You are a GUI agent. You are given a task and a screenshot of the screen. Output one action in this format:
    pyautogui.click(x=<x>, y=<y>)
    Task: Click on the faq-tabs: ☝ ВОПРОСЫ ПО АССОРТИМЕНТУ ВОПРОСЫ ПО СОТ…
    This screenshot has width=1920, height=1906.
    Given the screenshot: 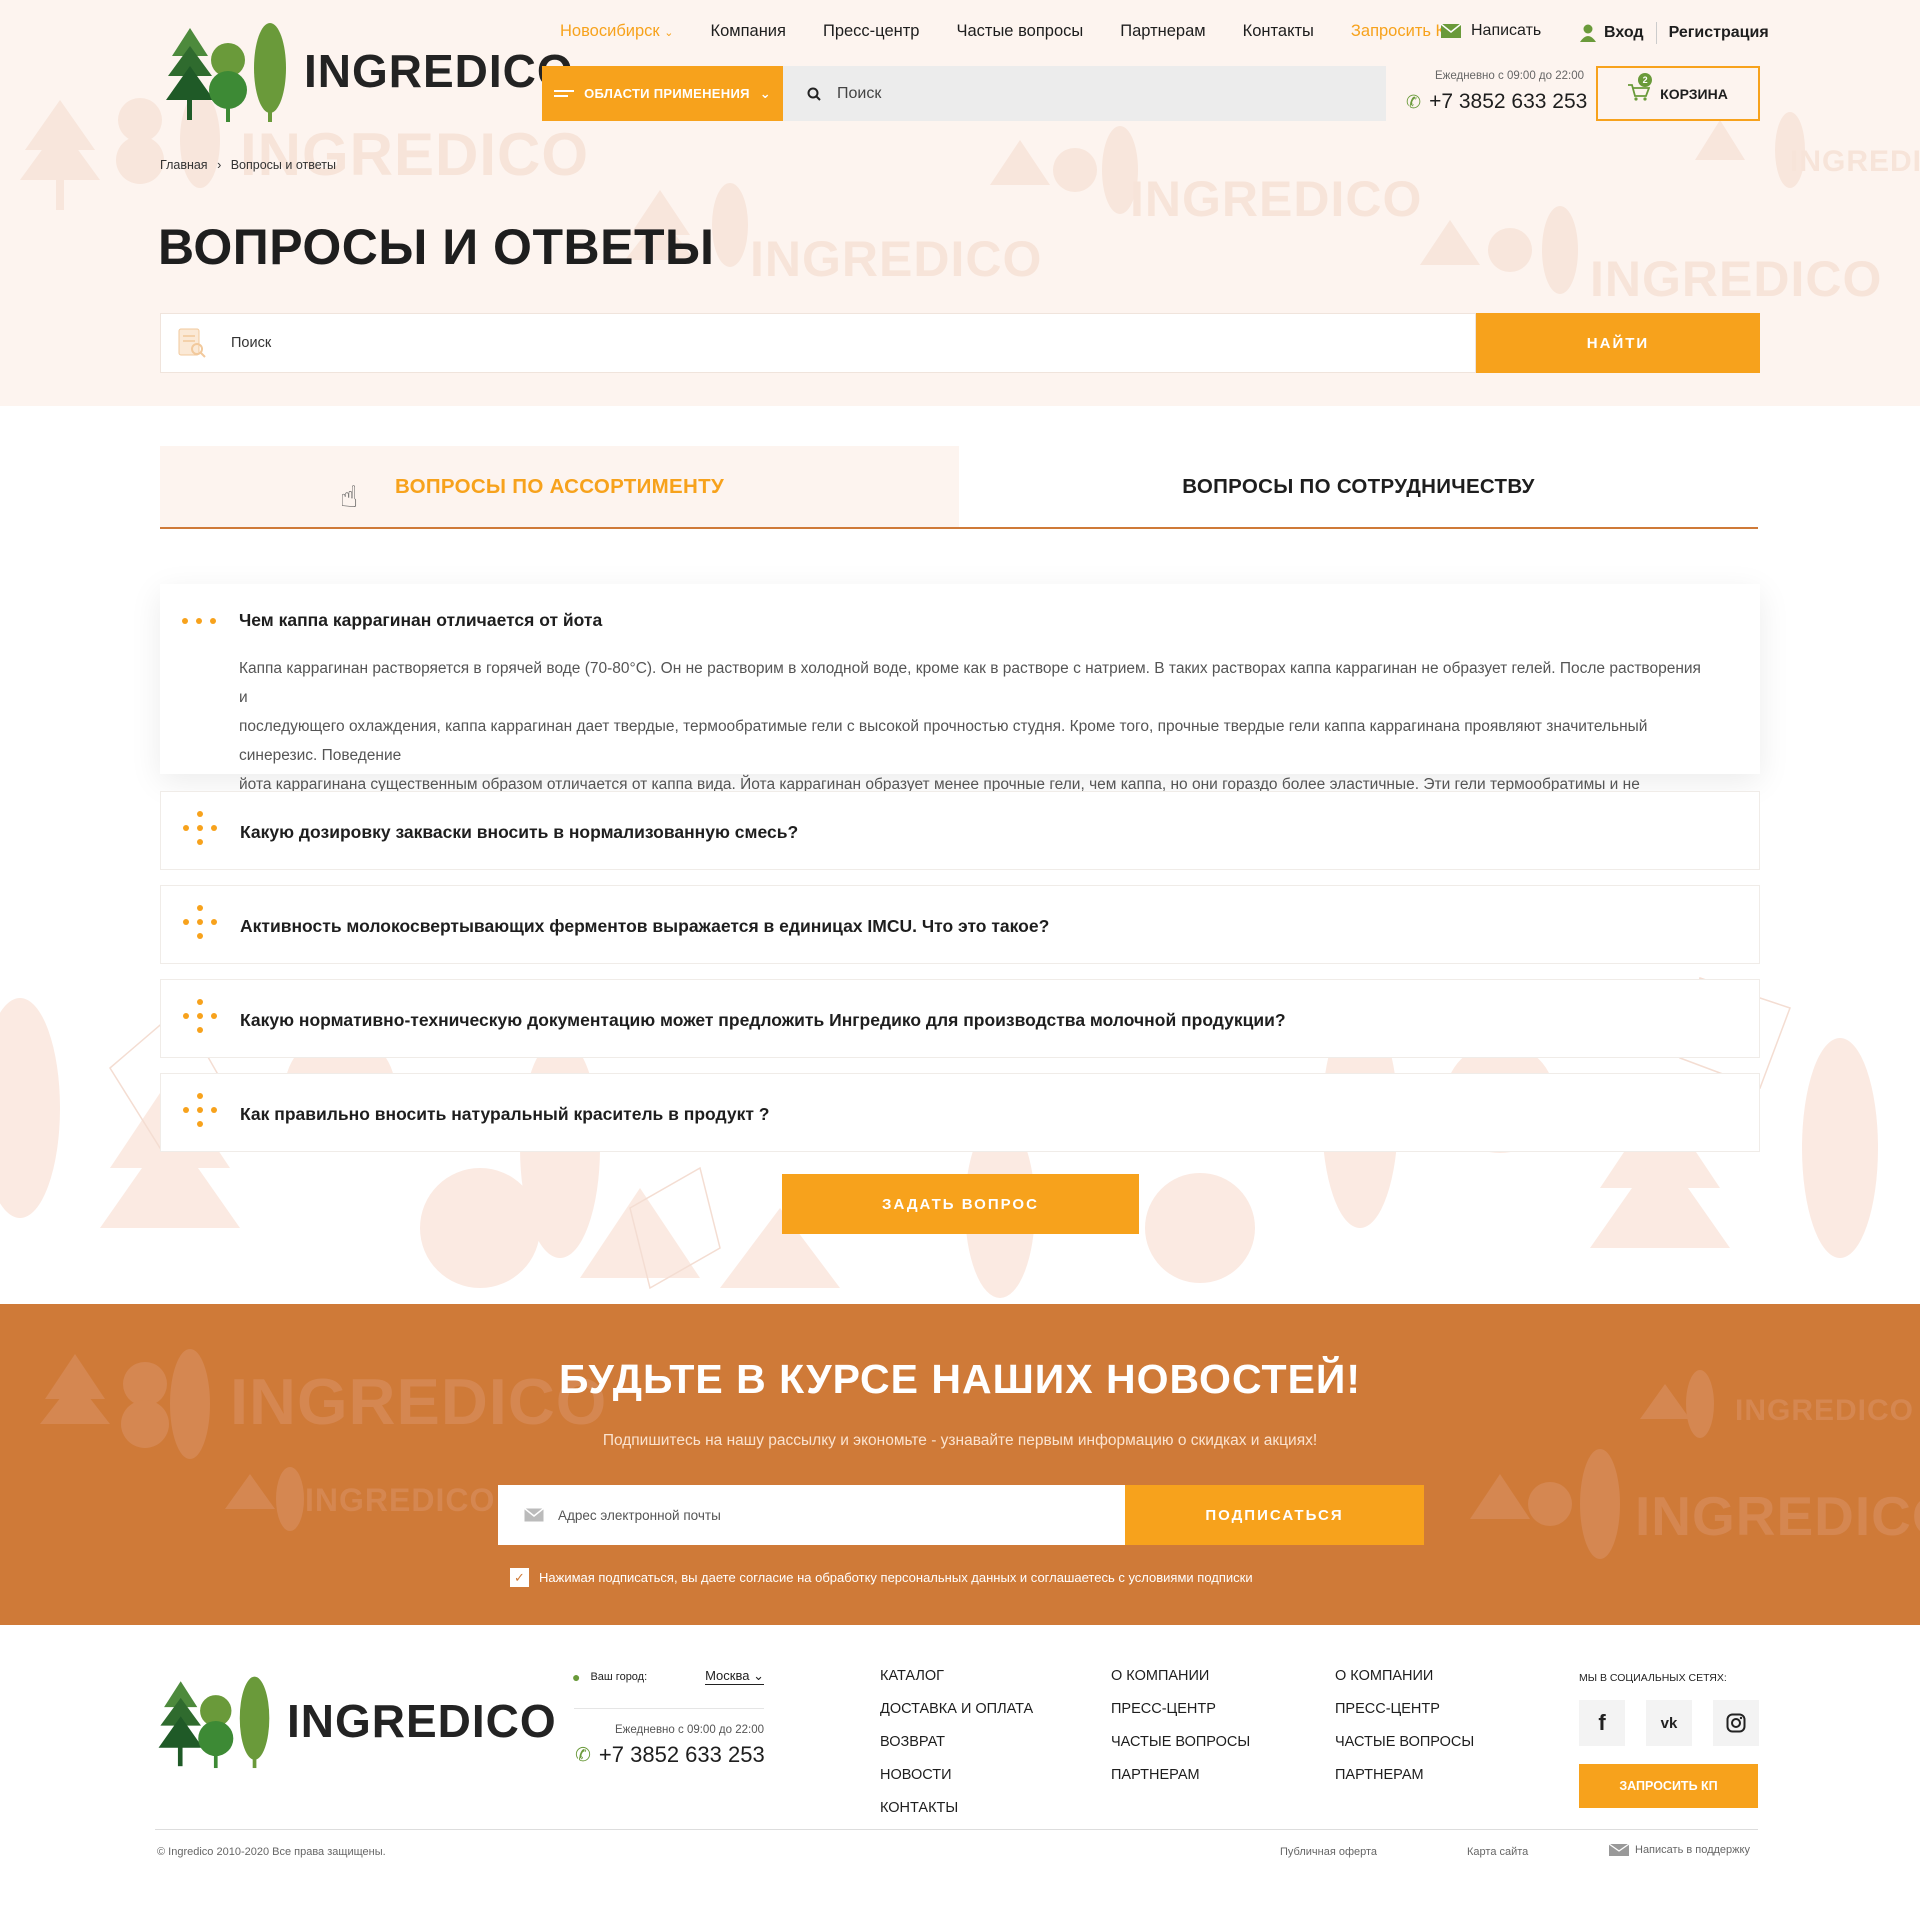 What is the action you would take?
    pyautogui.click(x=959, y=487)
    